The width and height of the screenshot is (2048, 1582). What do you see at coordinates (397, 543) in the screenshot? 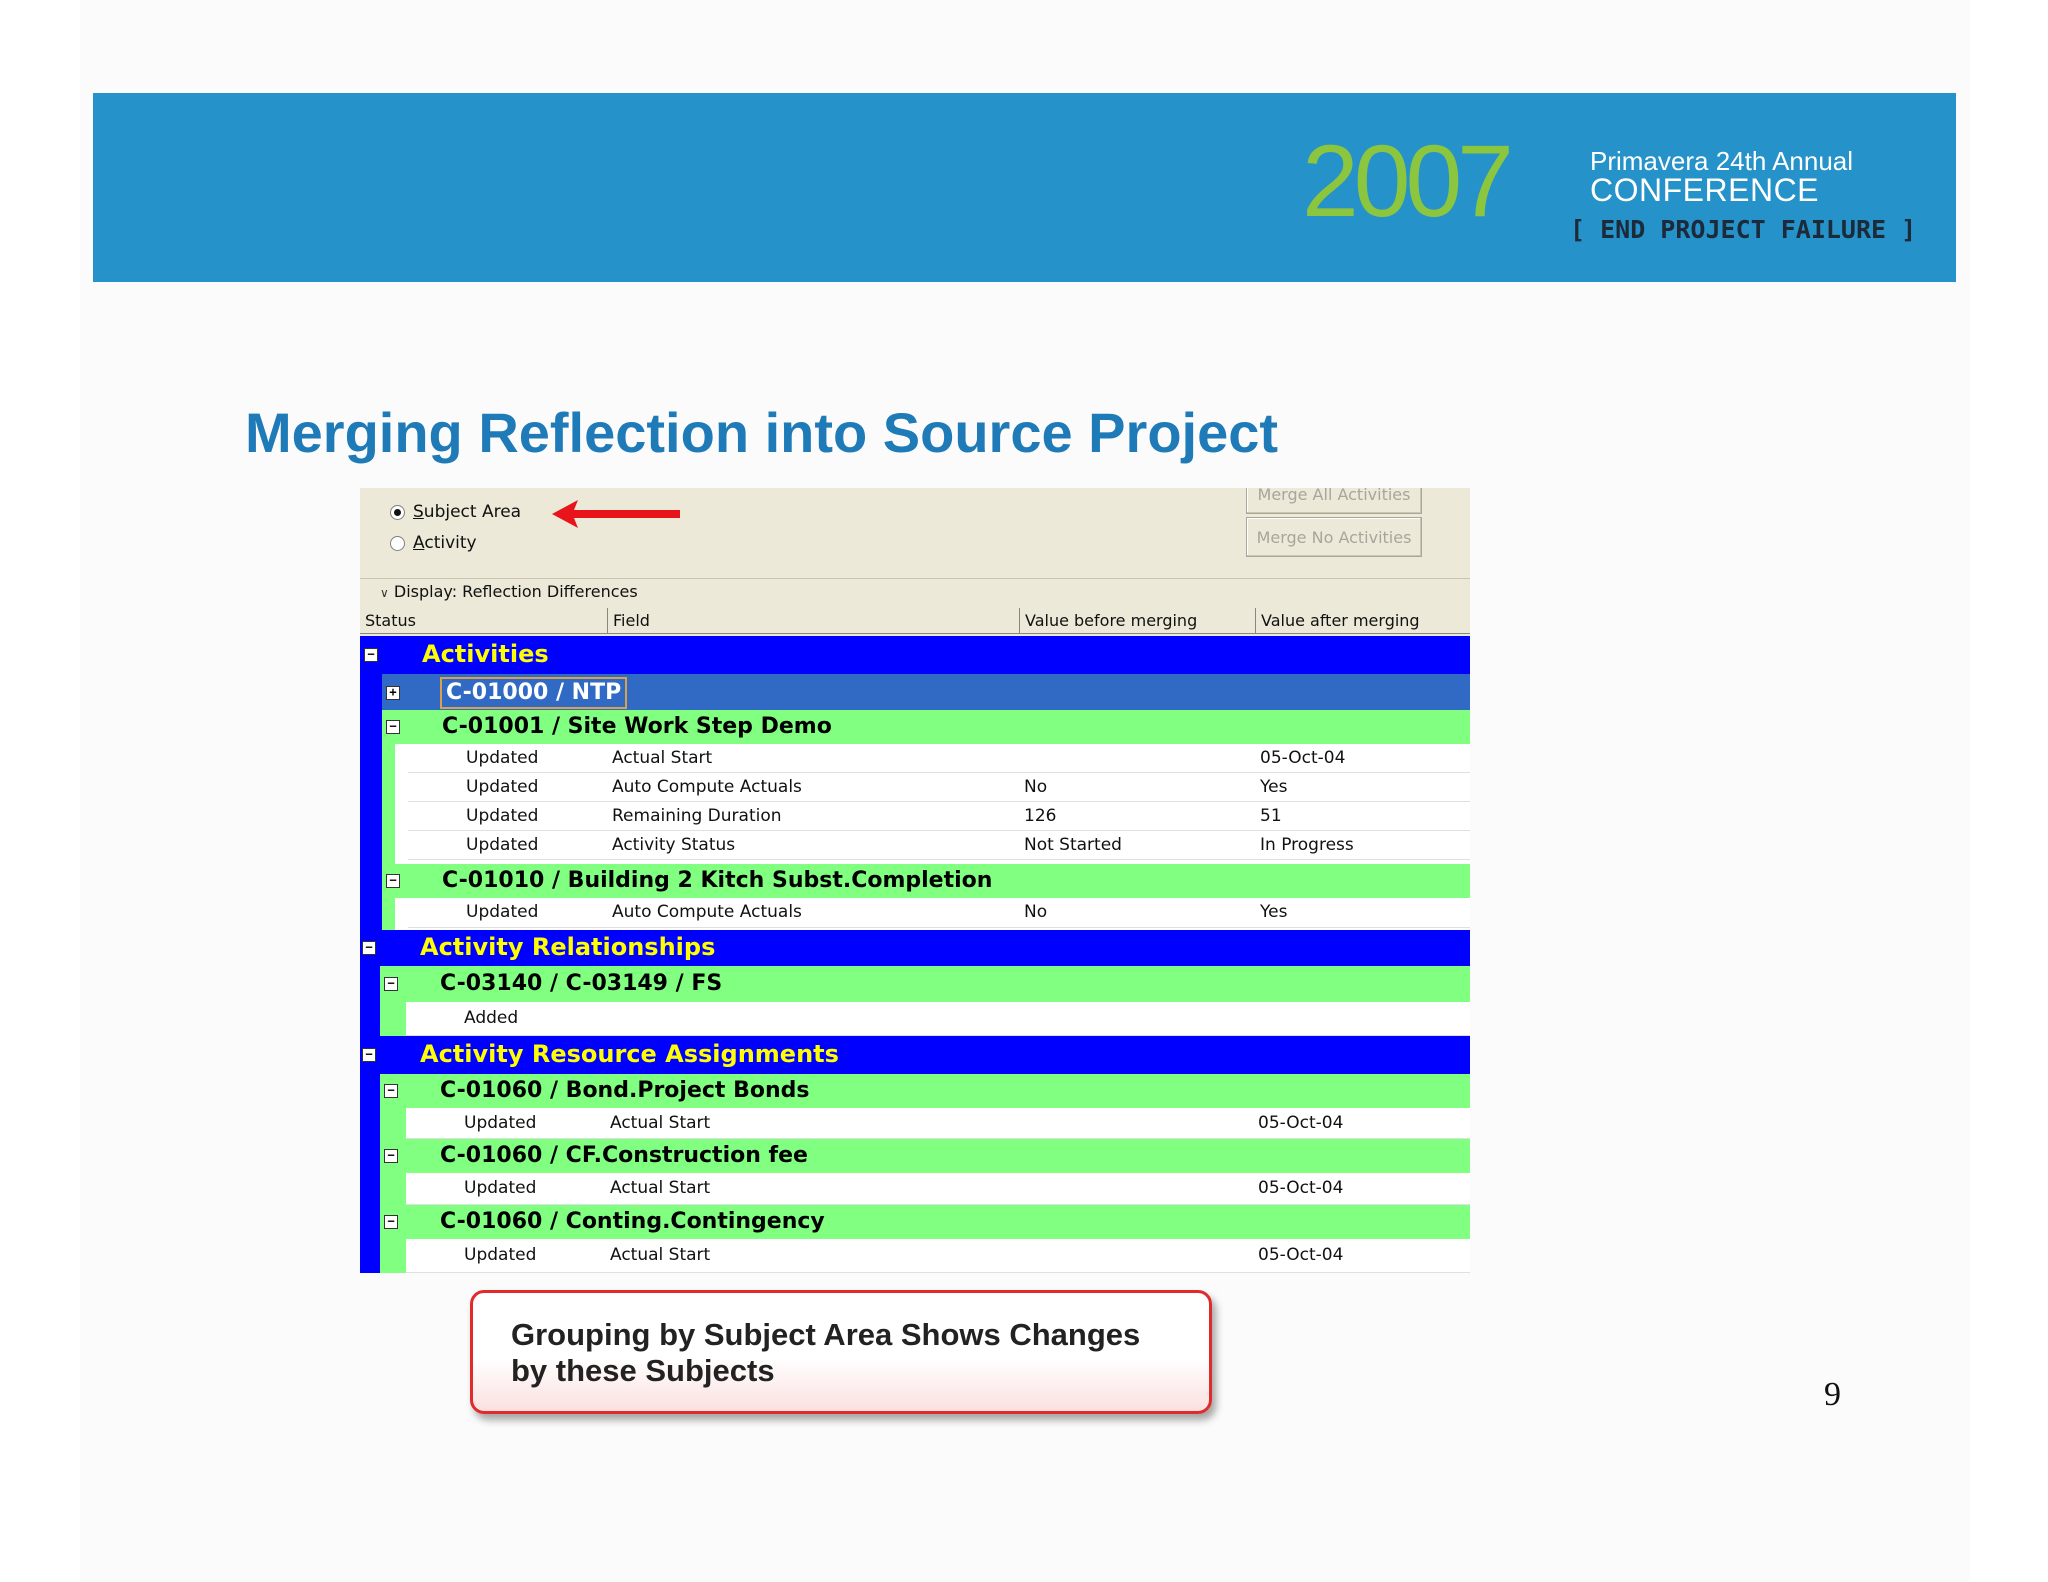
I see `activity-radio` at bounding box center [397, 543].